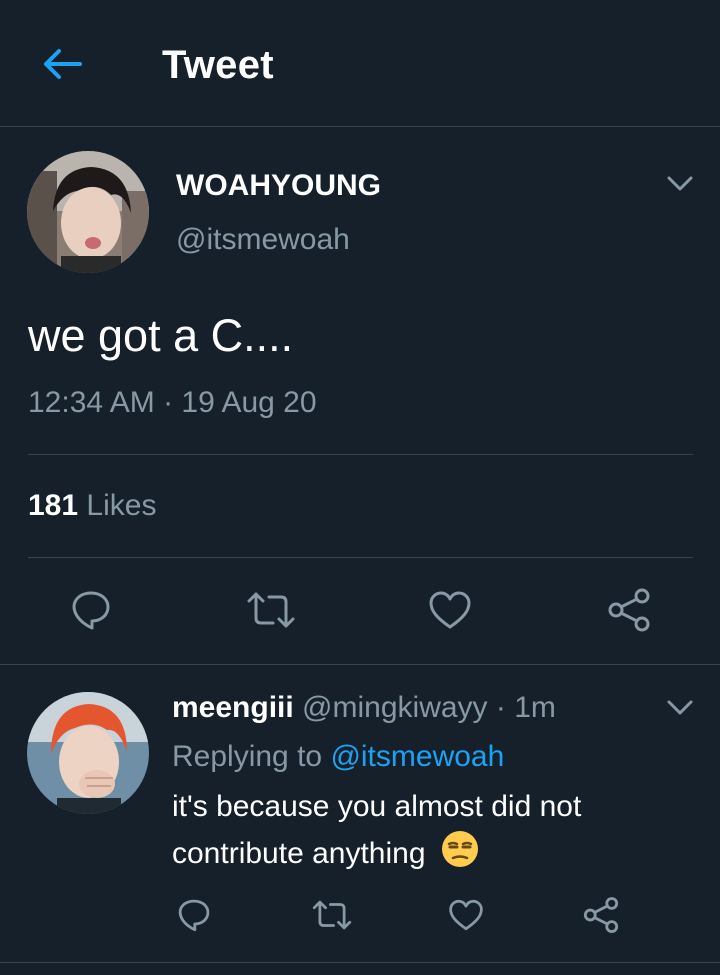 The height and width of the screenshot is (975, 720). I want to click on reply-retweet-button, so click(332, 915).